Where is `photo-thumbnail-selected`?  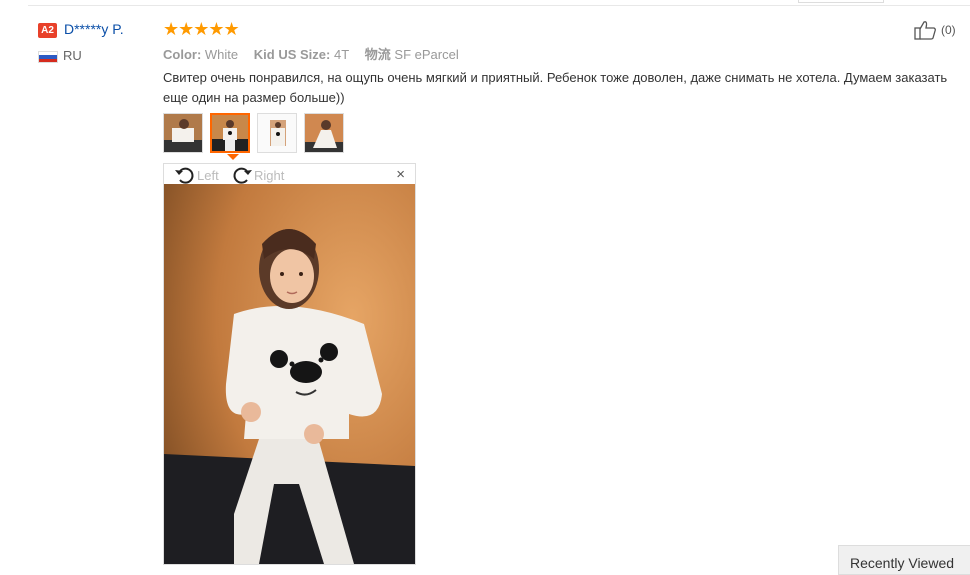 photo-thumbnail-selected is located at coordinates (230, 133).